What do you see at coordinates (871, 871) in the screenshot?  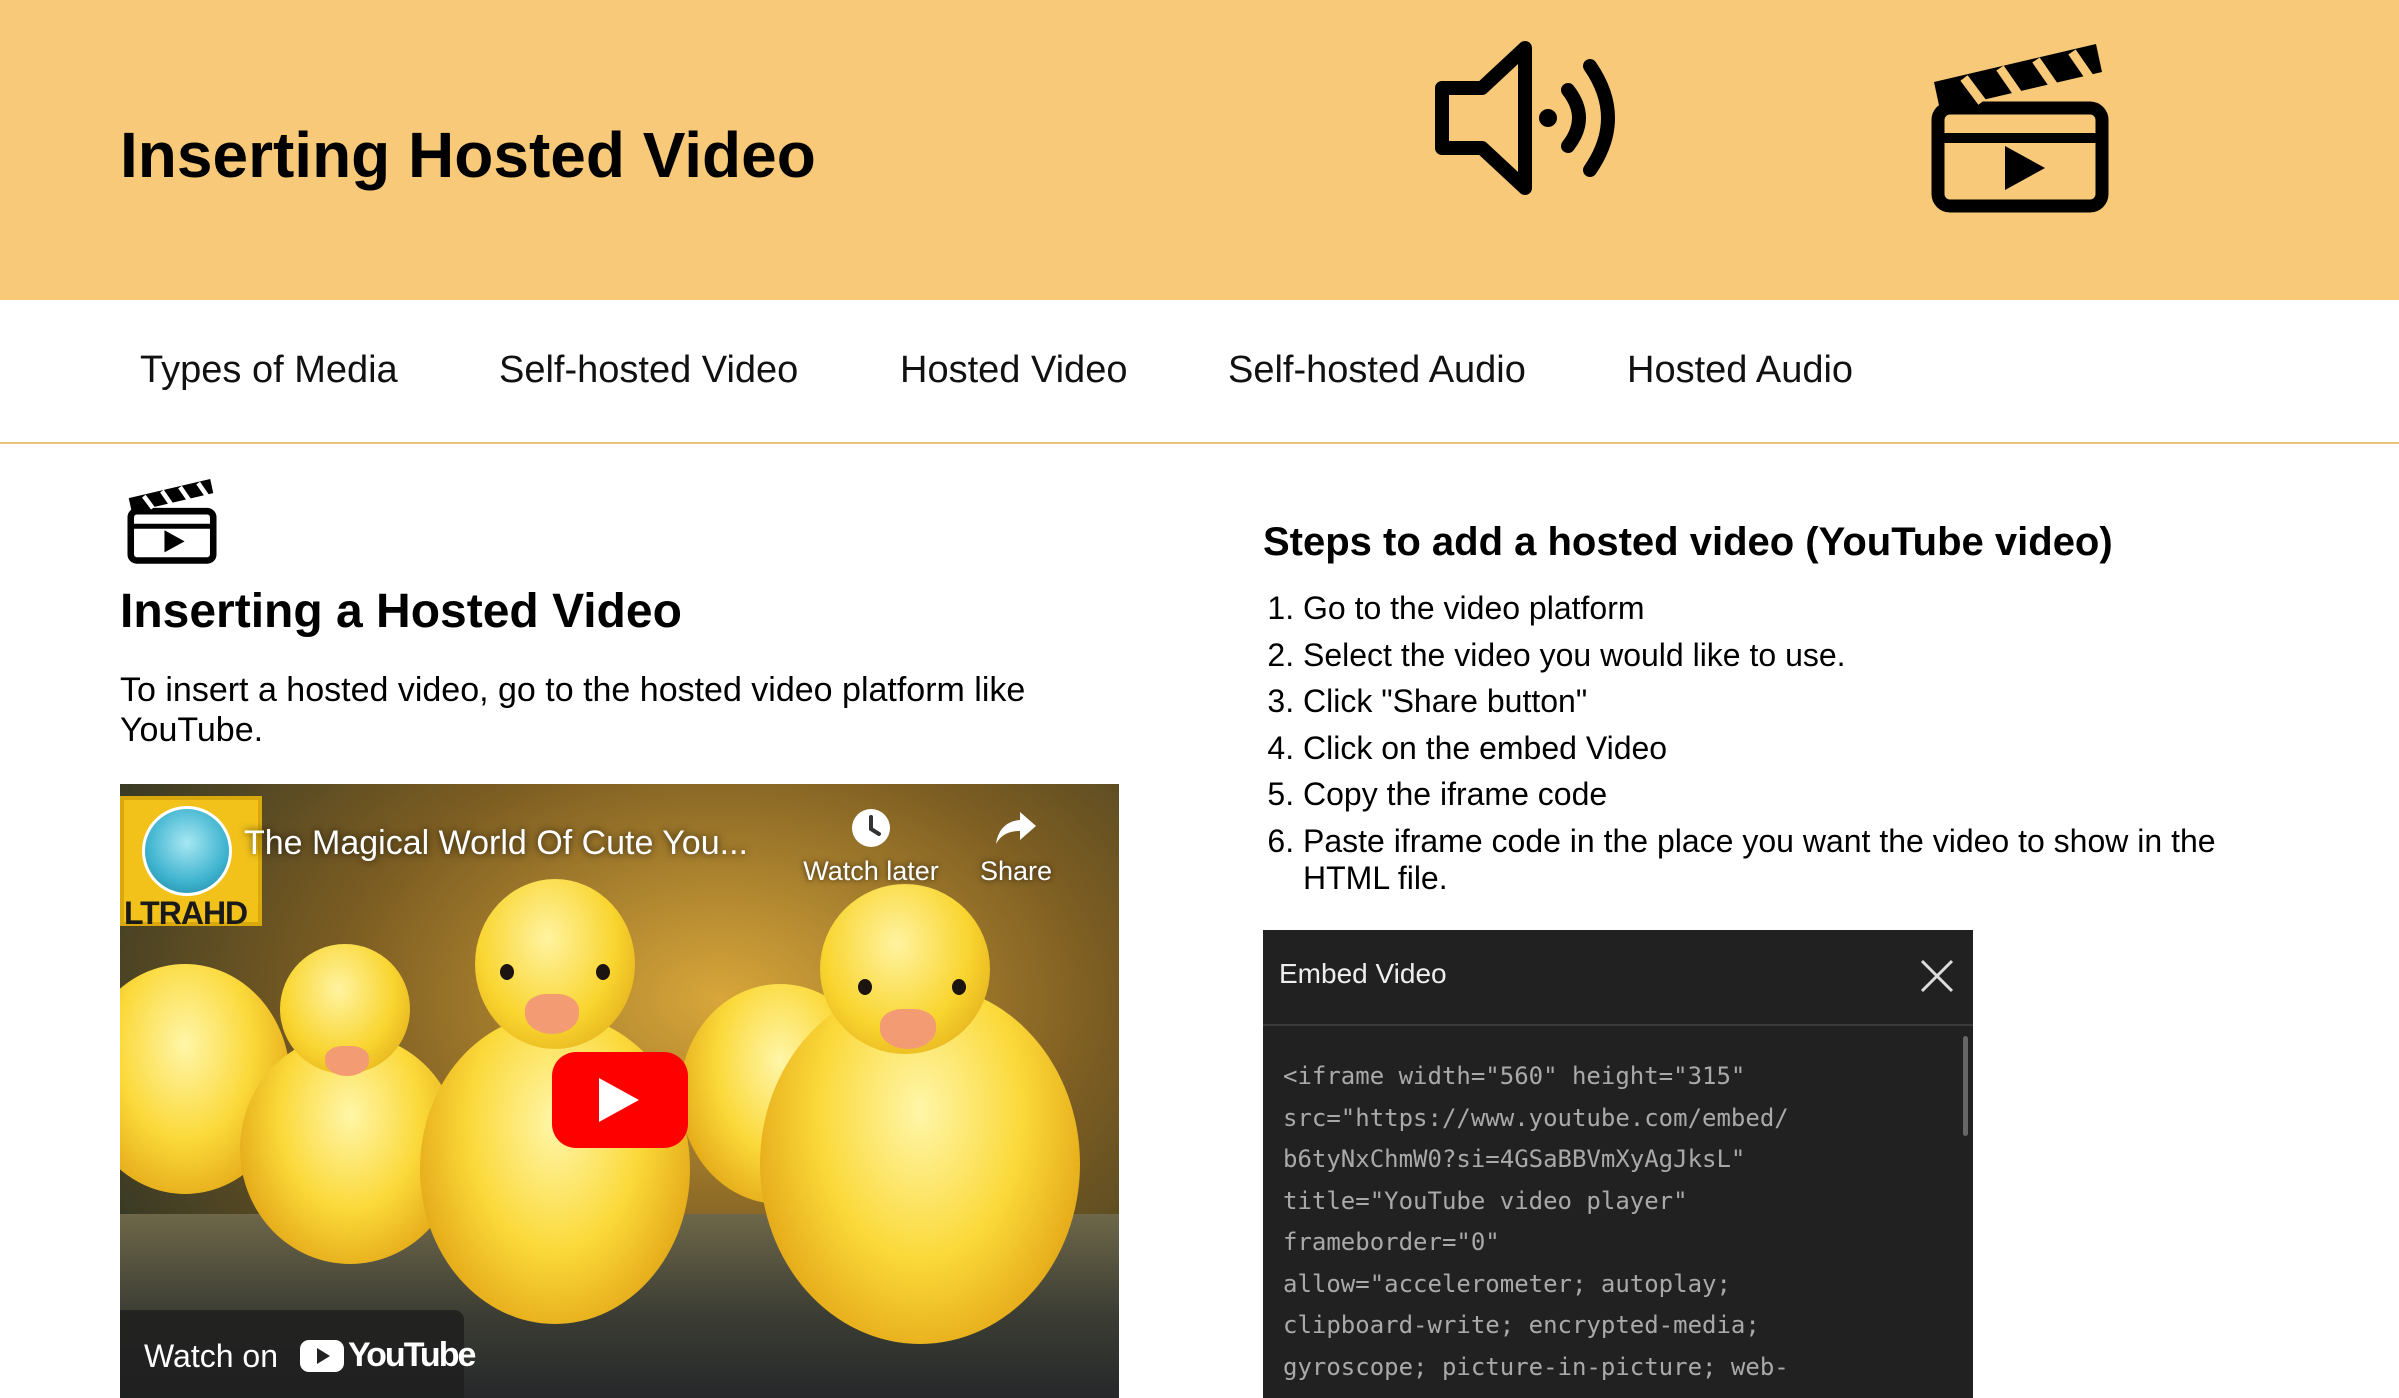 I see `watch-later-label: Watch later` at bounding box center [871, 871].